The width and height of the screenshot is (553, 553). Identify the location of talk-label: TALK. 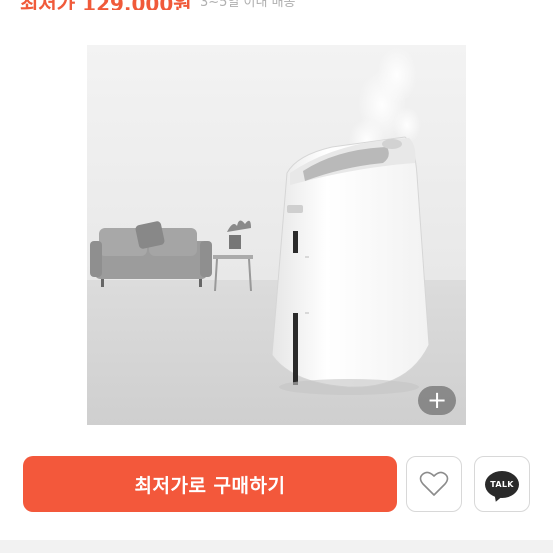
(502, 484).